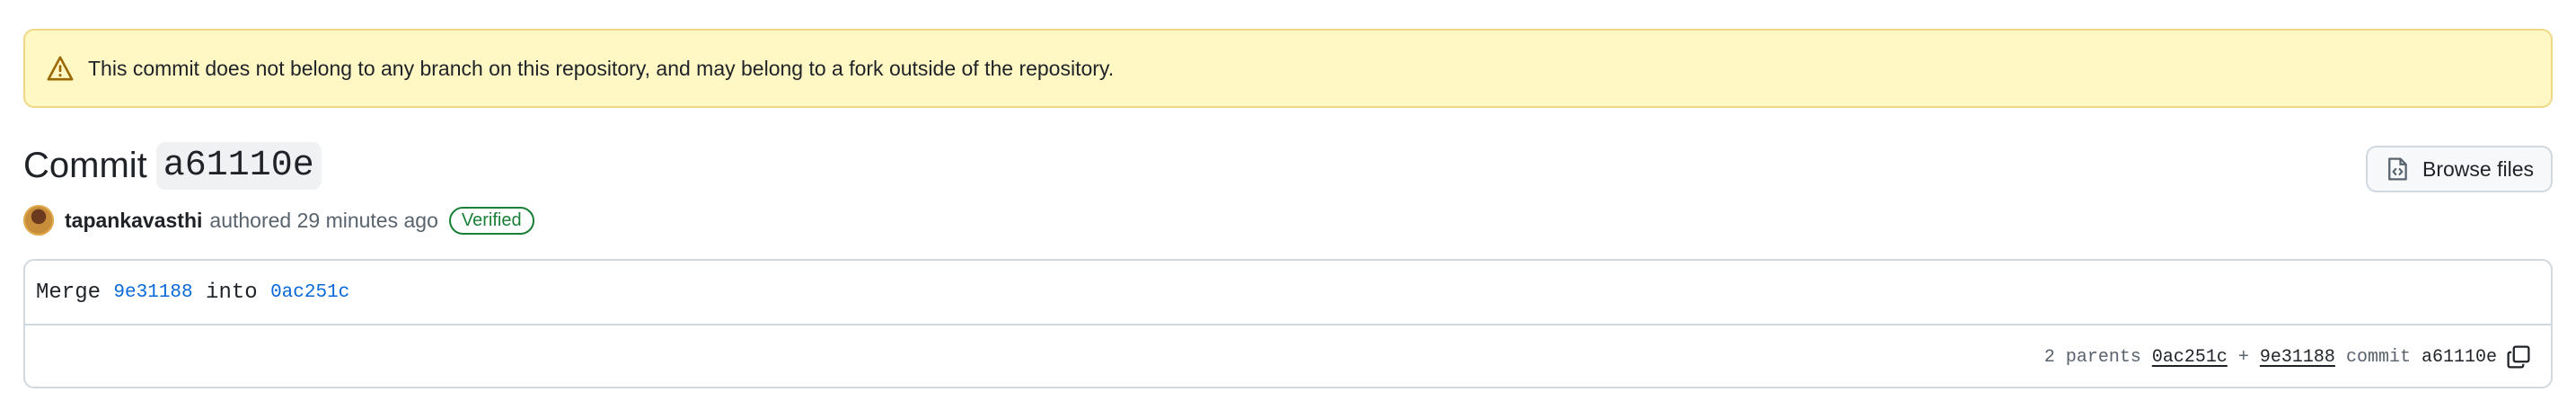 The image size is (2576, 410). Describe the element at coordinates (2459, 357) in the screenshot. I see `commit-sha: a61110e` at that location.